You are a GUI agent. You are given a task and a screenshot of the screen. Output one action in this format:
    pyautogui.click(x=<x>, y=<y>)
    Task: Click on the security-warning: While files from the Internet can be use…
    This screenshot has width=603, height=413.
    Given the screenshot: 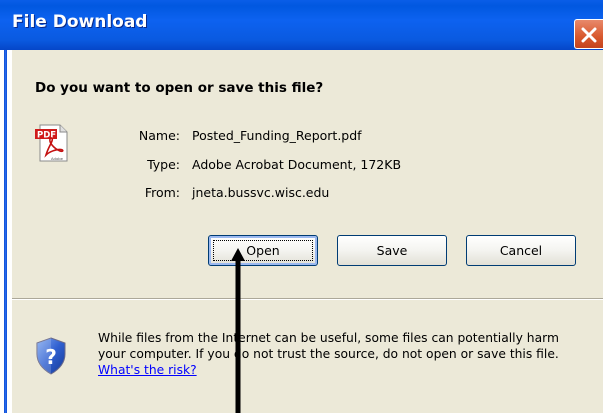 What is the action you would take?
    pyautogui.click(x=343, y=354)
    